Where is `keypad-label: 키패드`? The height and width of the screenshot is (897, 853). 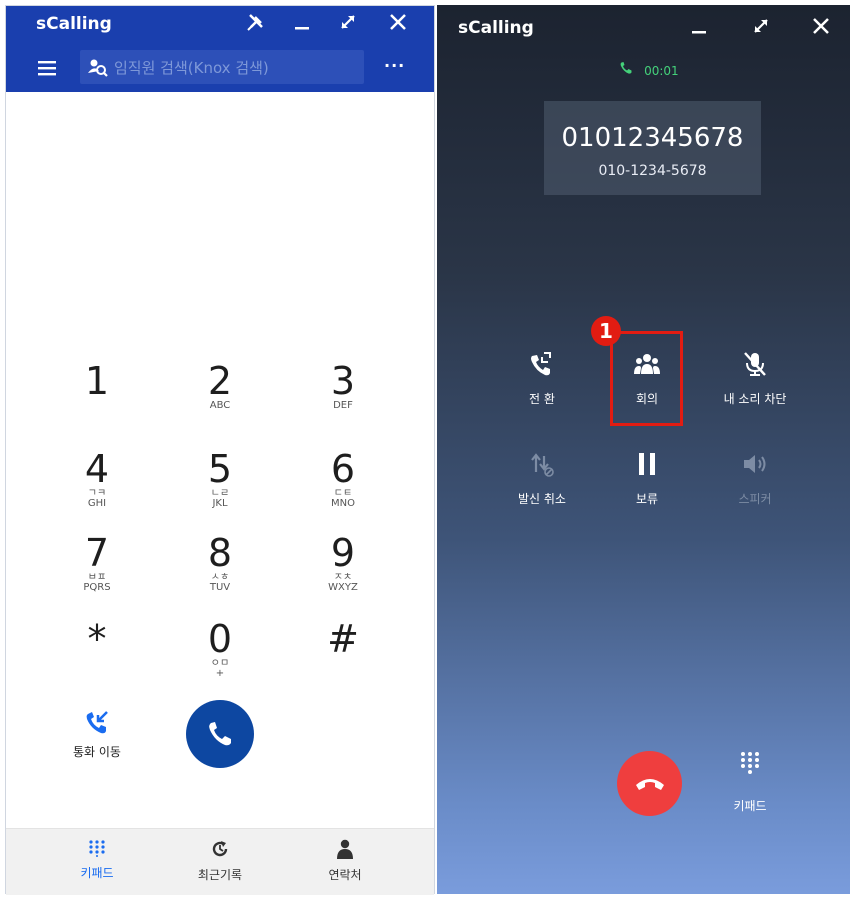 keypad-label: 키패드 is located at coordinates (750, 806).